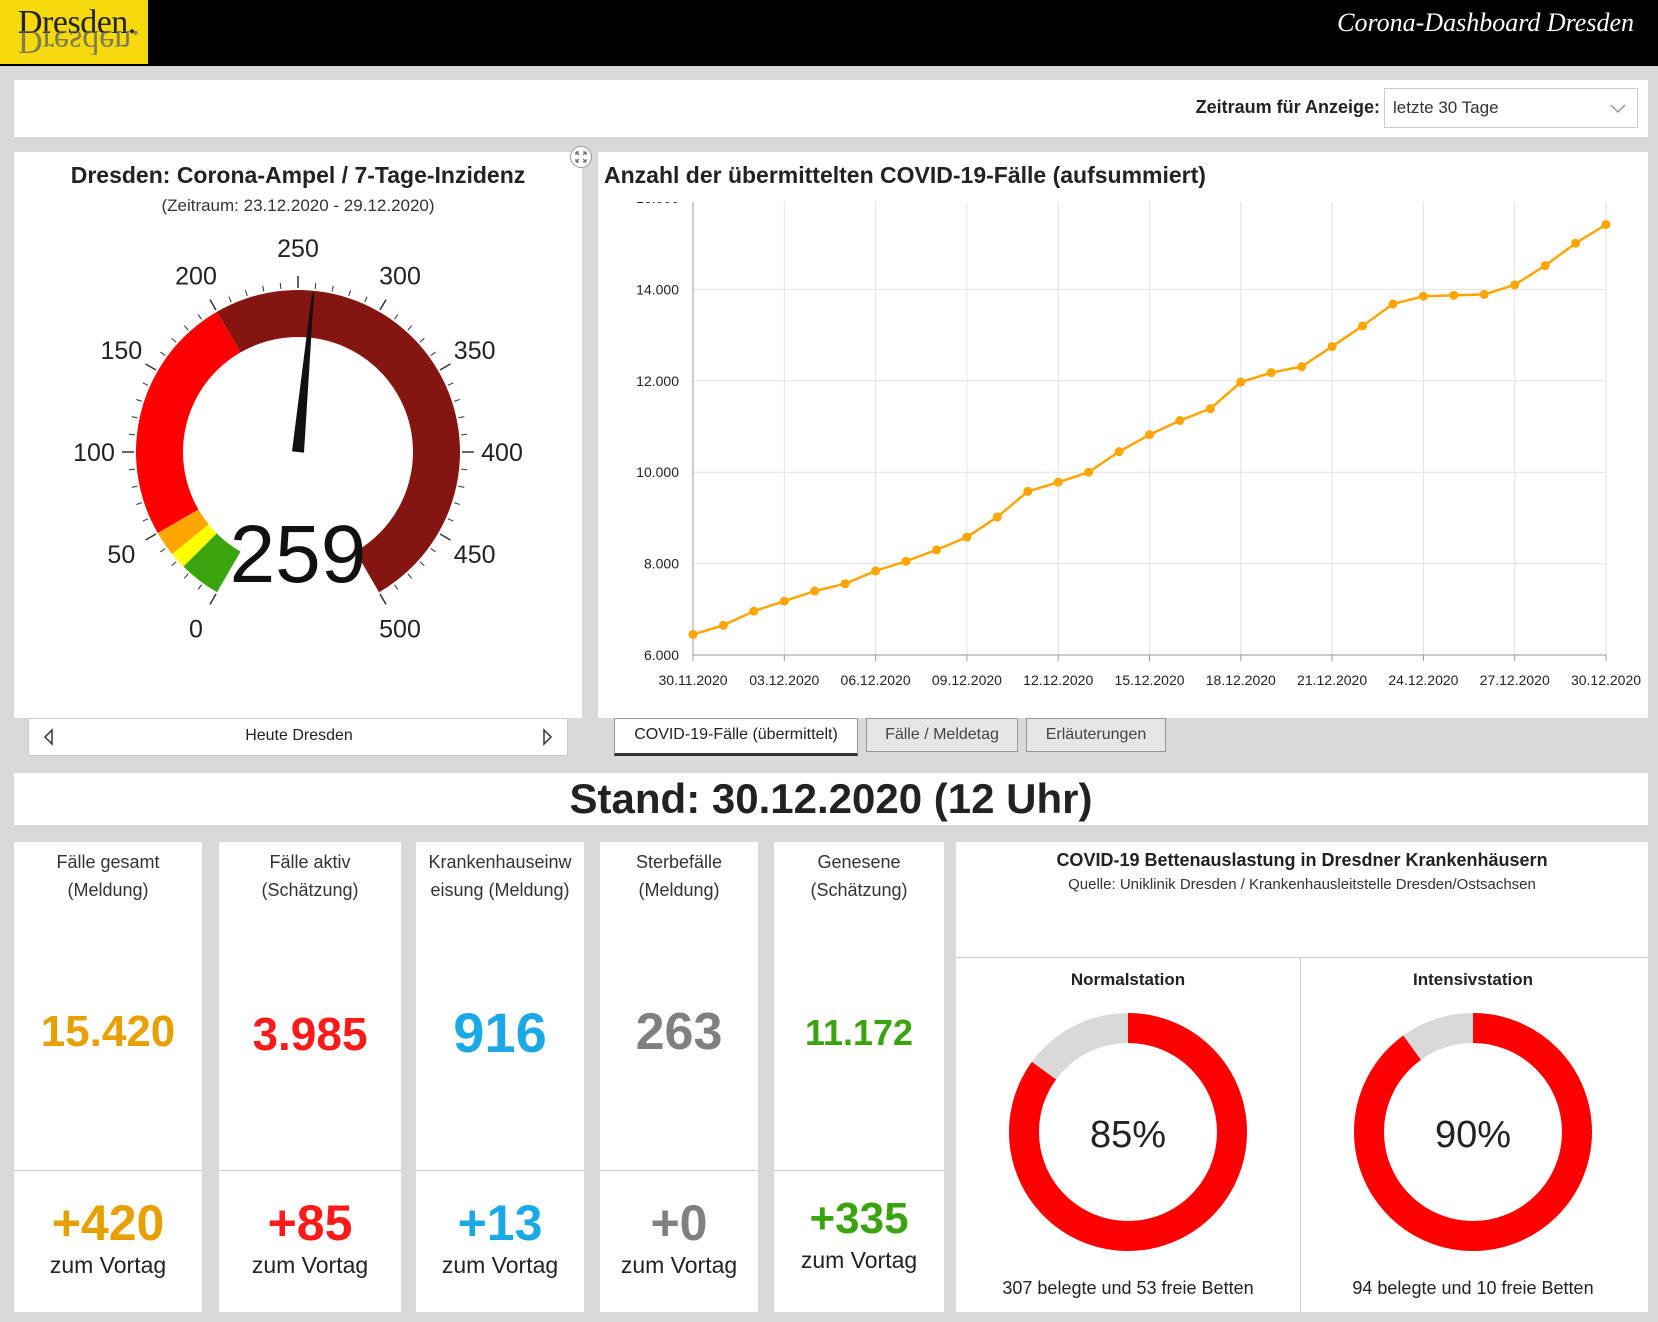 The height and width of the screenshot is (1322, 1658). What do you see at coordinates (500, 1223) in the screenshot?
I see `stat-delta: +13` at bounding box center [500, 1223].